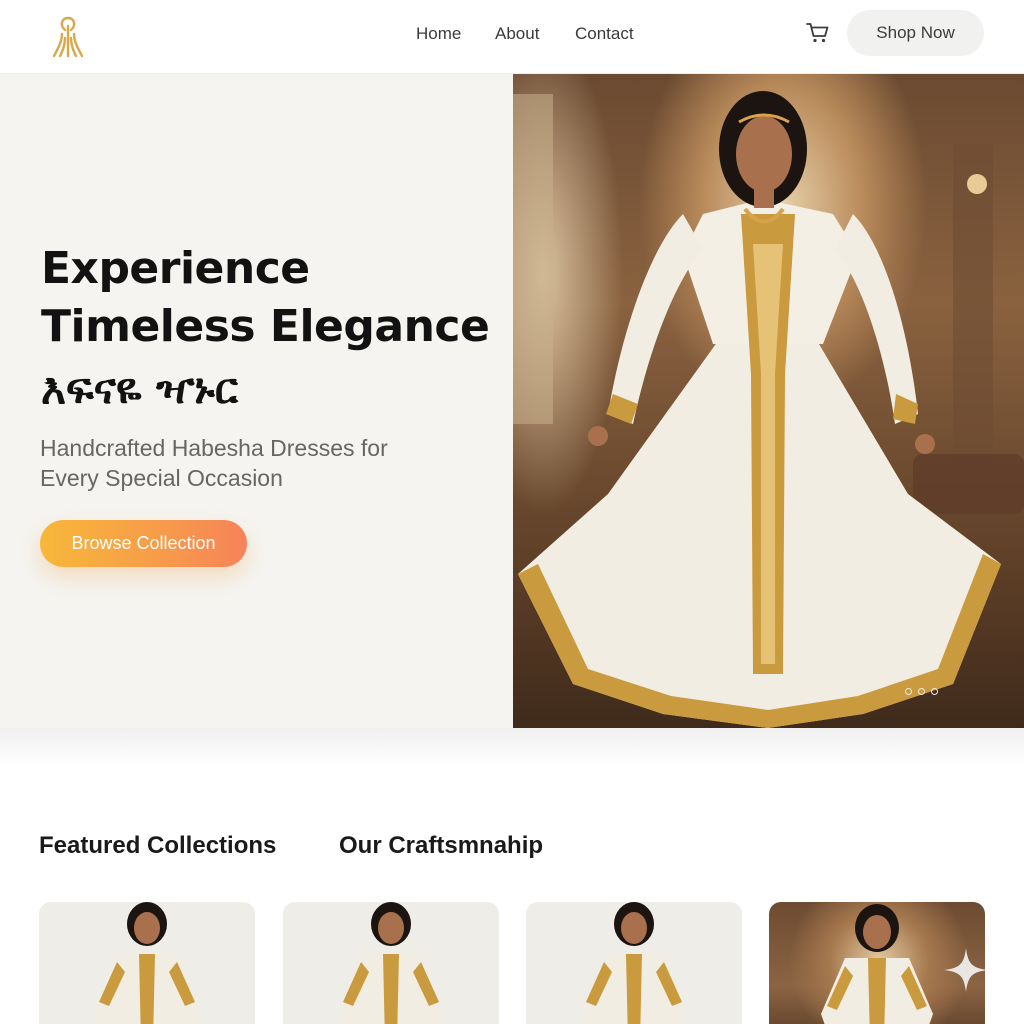 The height and width of the screenshot is (1024, 1024). What do you see at coordinates (161, 478) in the screenshot?
I see `hero-subtitle-line-2: Every Special Occasion` at bounding box center [161, 478].